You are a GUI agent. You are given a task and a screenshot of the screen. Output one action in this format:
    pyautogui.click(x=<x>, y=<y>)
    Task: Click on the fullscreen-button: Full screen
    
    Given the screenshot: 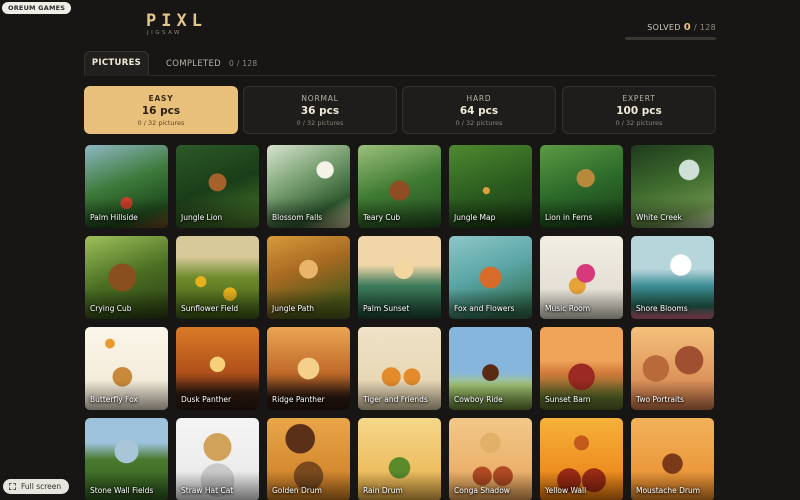 What is the action you would take?
    pyautogui.click(x=36, y=486)
    